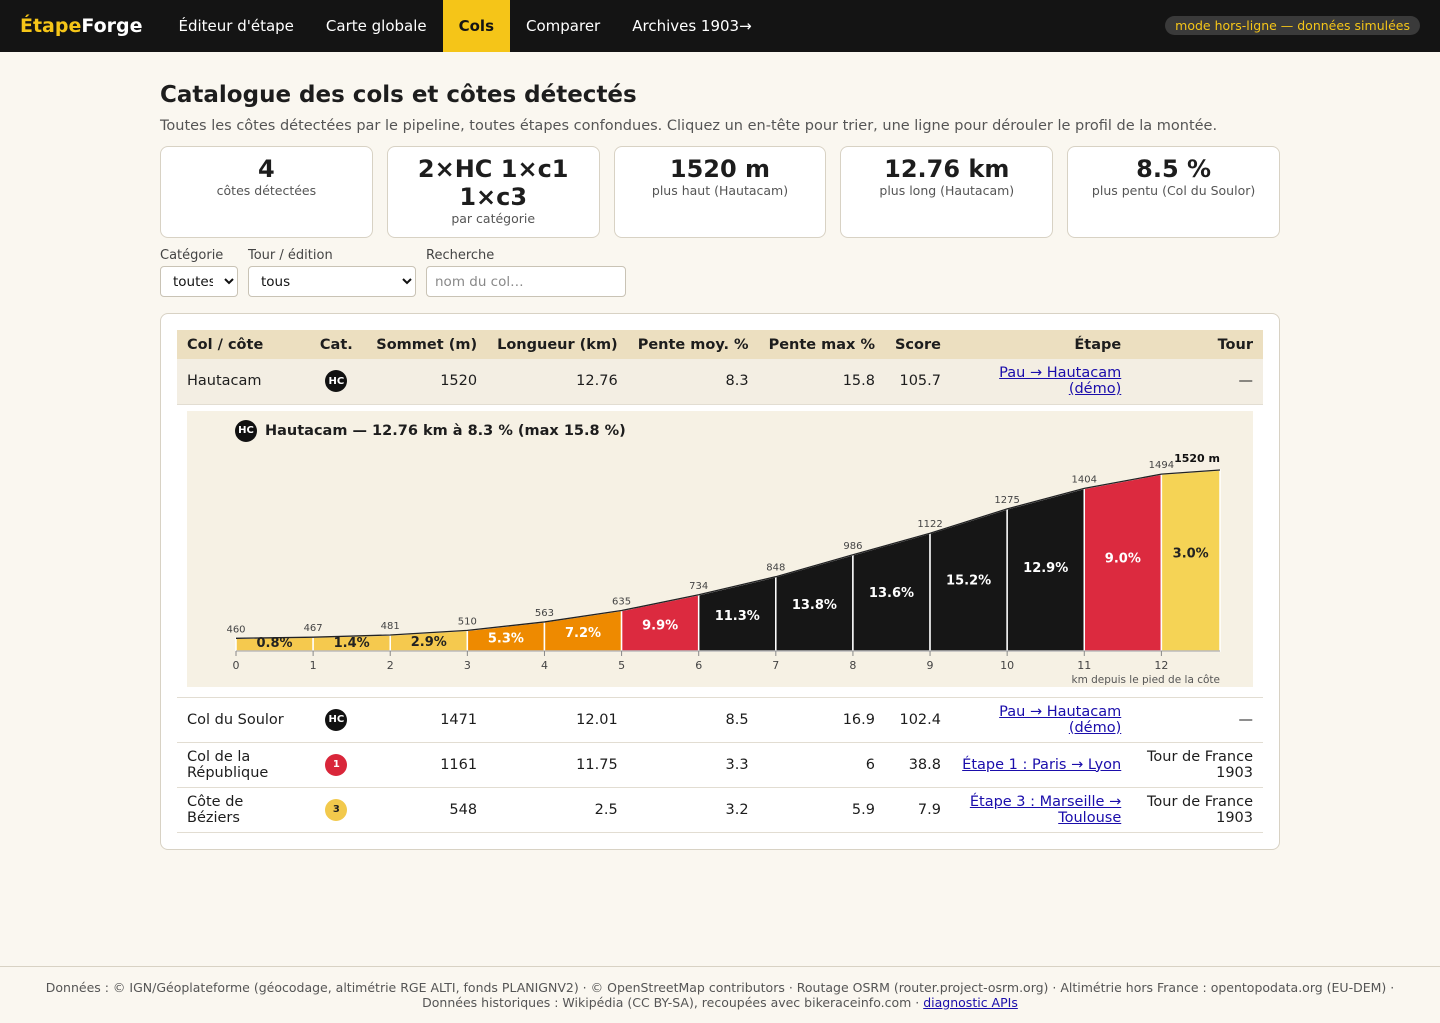  What do you see at coordinates (51, 26) in the screenshot?
I see `brand-part-1: Étape` at bounding box center [51, 26].